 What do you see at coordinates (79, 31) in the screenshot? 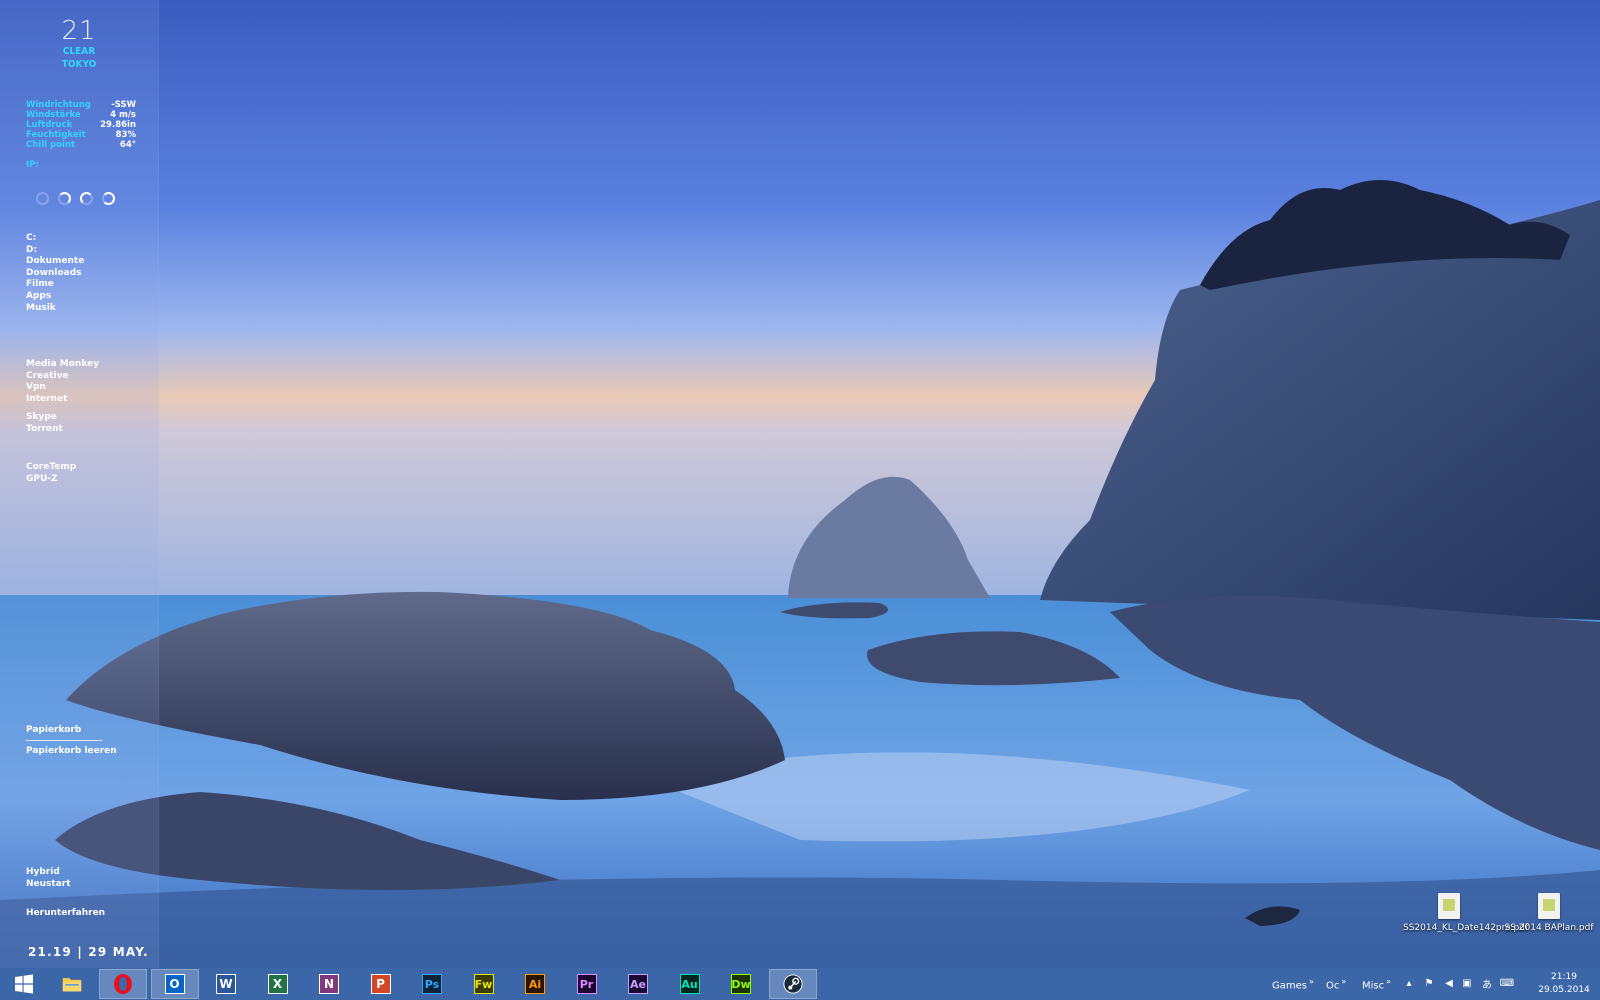
I see `clock-hour: 21` at bounding box center [79, 31].